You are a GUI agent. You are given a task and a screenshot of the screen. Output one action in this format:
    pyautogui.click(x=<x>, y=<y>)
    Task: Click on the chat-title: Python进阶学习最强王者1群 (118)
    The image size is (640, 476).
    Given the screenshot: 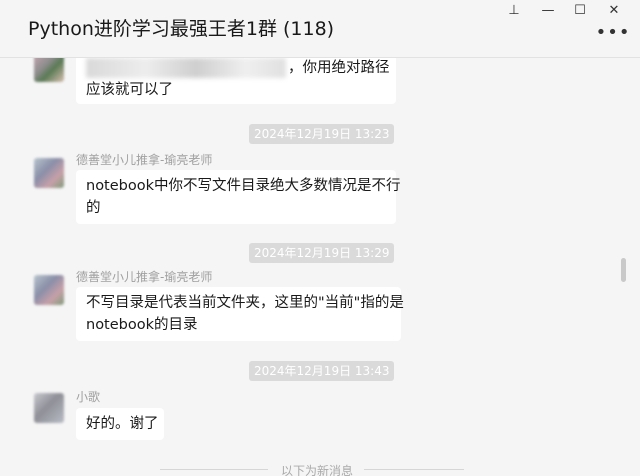 What is the action you would take?
    pyautogui.click(x=181, y=29)
    